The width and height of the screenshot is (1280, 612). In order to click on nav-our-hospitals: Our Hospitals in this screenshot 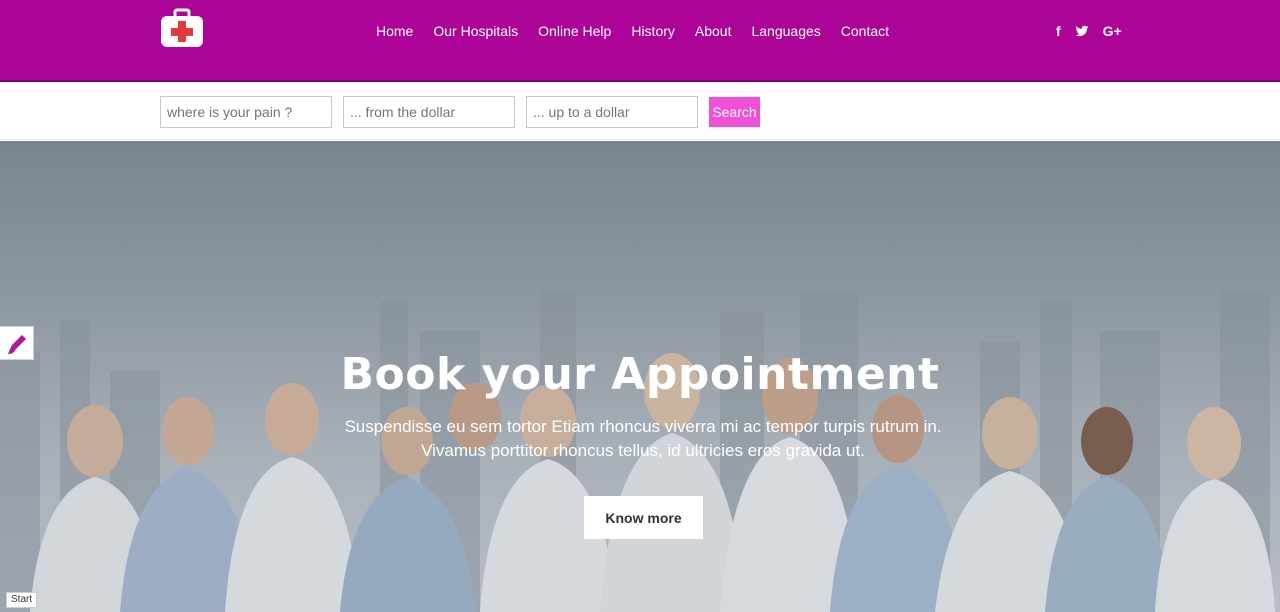, I will do `click(475, 31)`.